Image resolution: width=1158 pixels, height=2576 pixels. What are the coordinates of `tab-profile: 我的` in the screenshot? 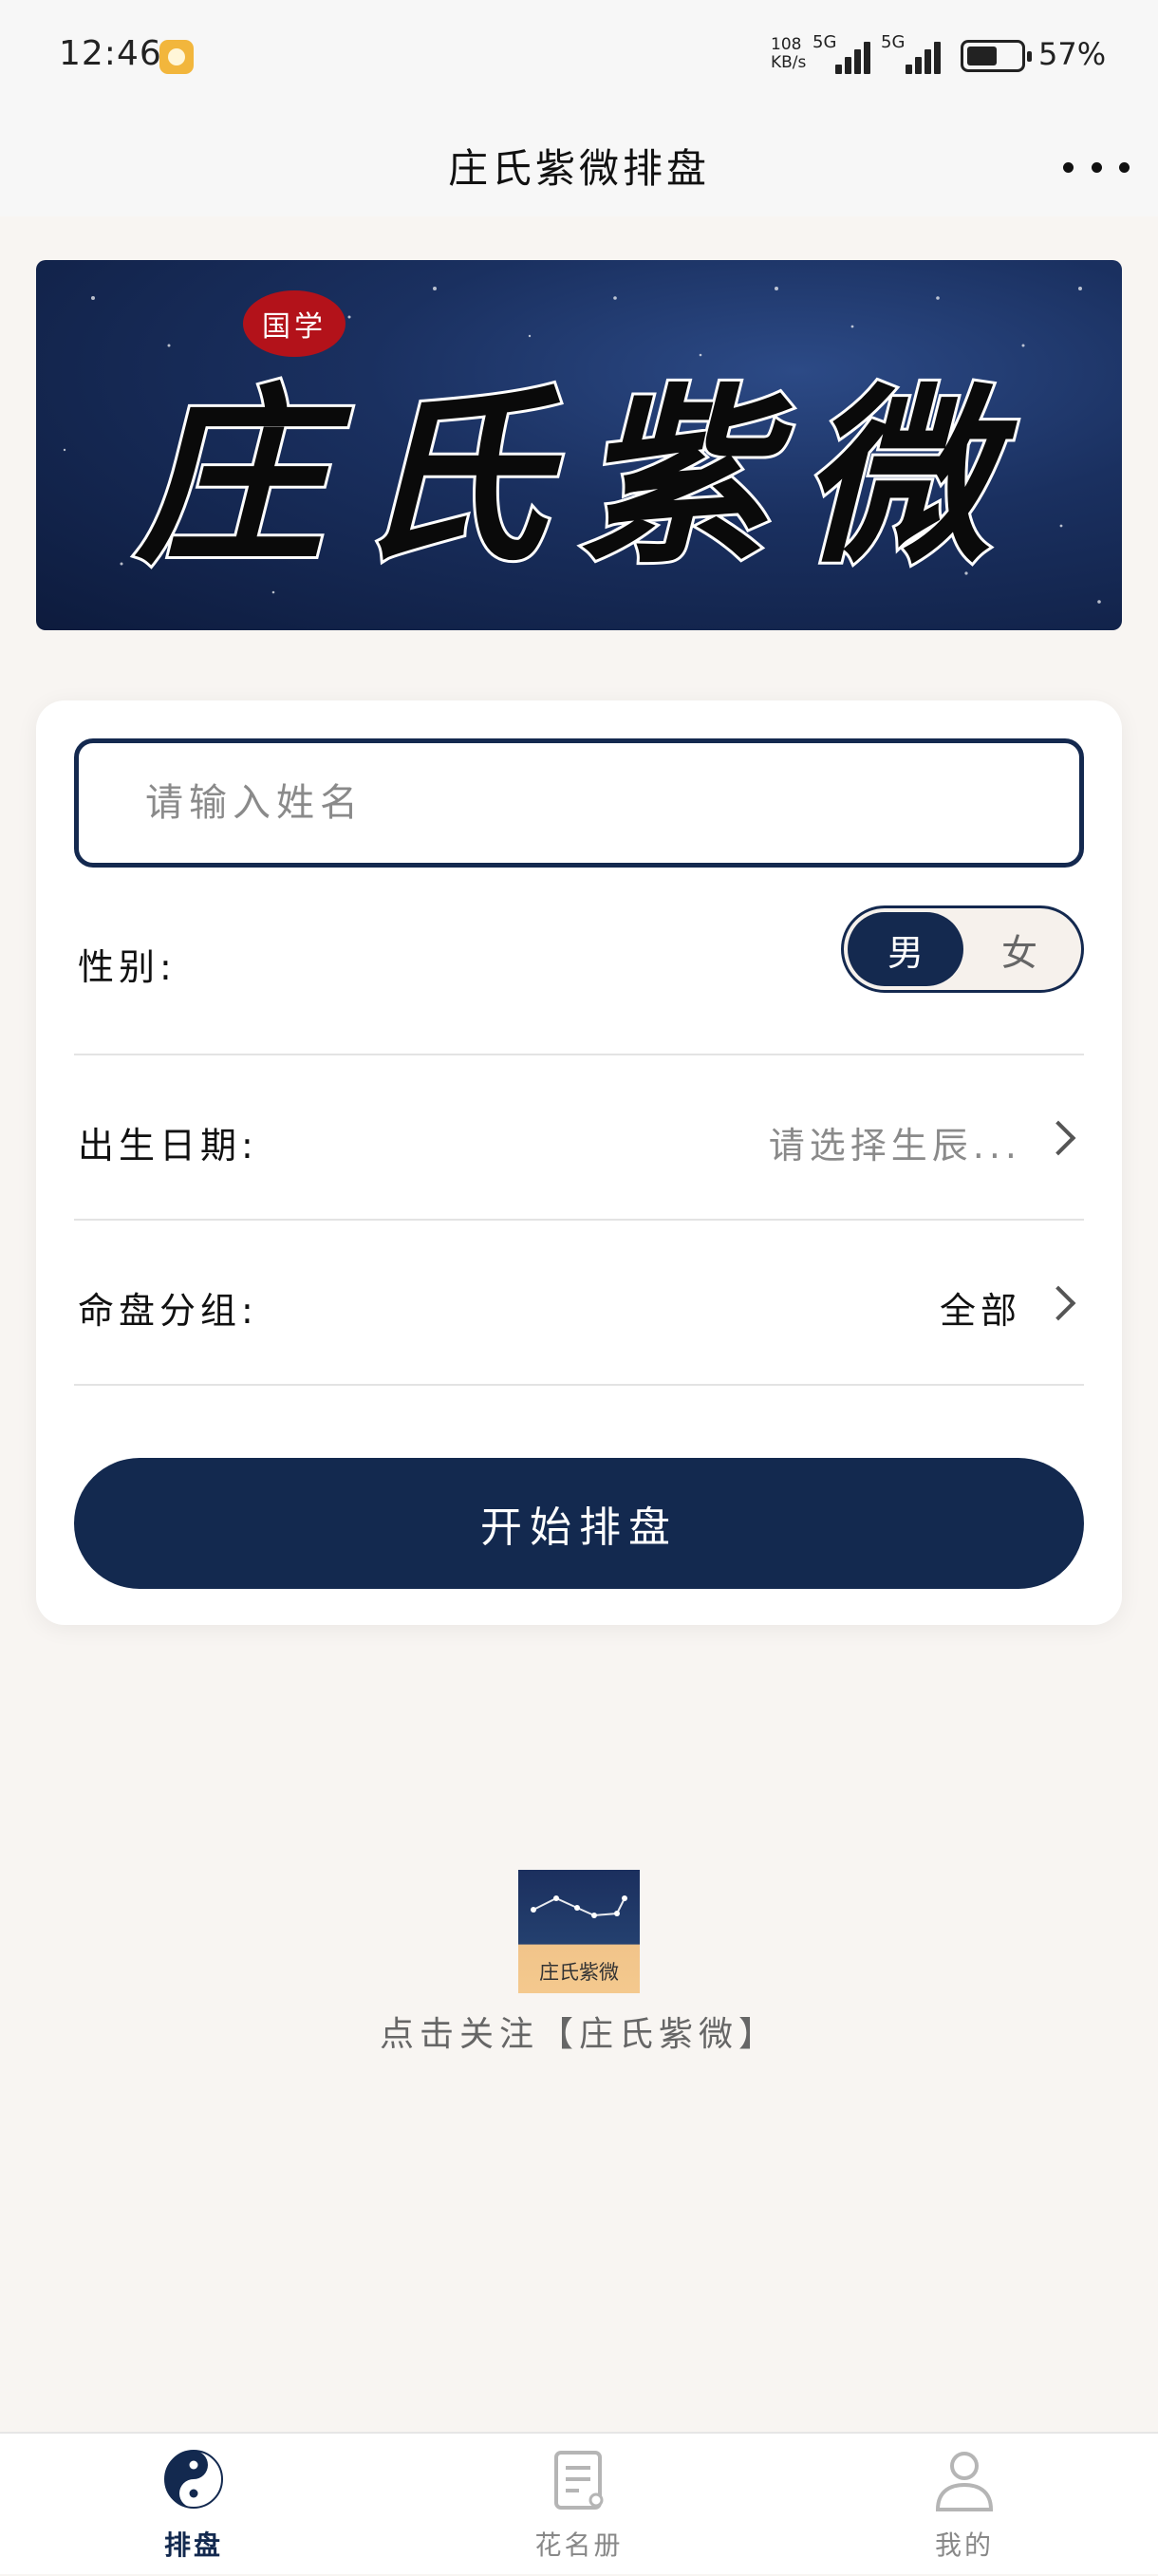 It's located at (964, 2505).